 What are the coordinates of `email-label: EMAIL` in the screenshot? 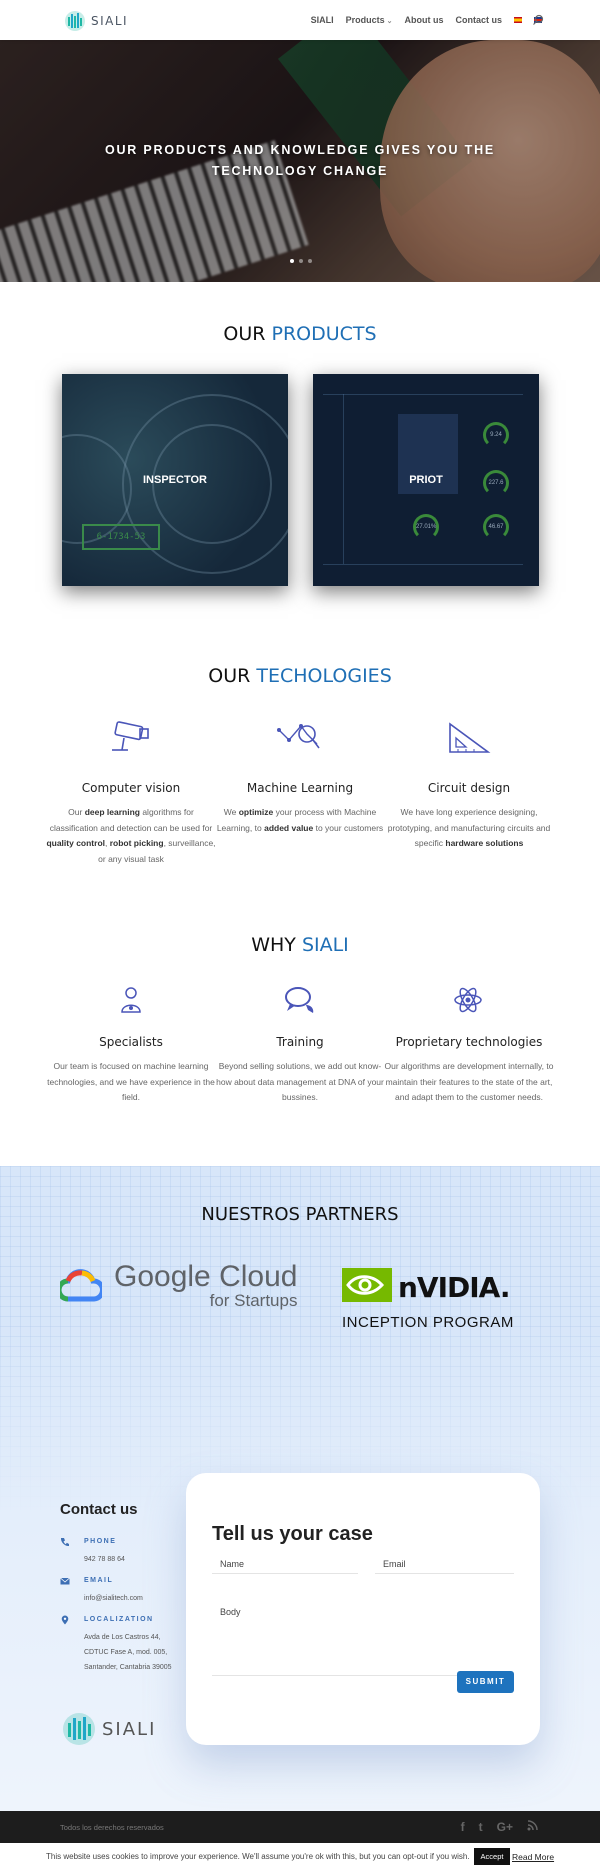 It's located at (99, 1580).